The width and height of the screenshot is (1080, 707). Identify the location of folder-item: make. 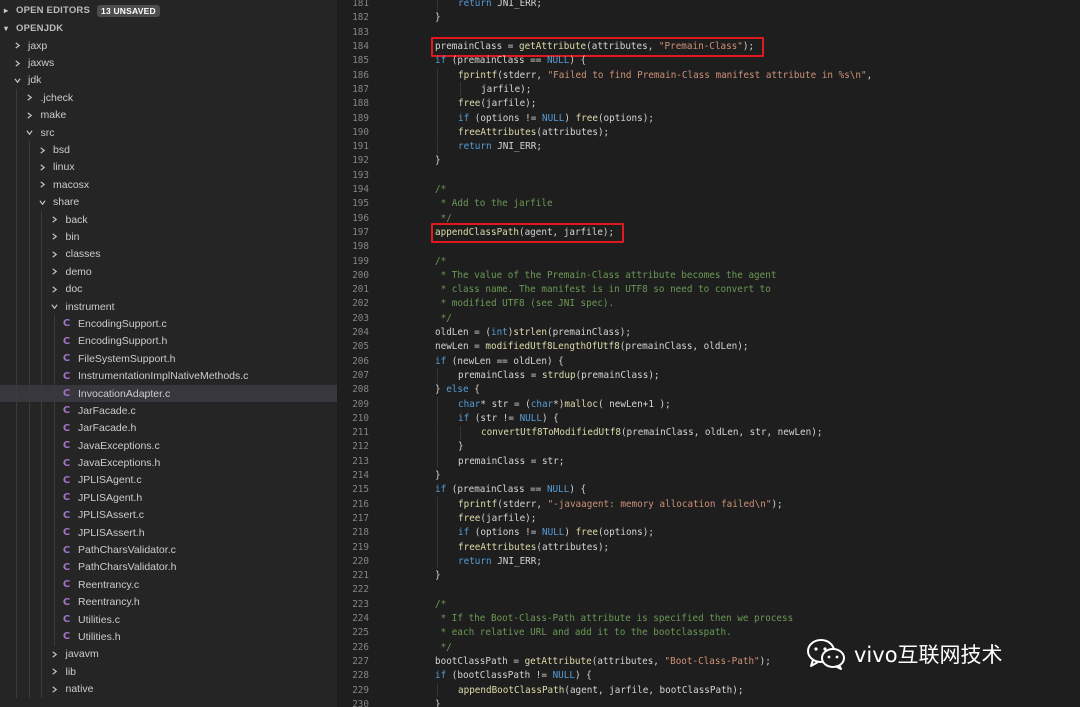
(168, 115).